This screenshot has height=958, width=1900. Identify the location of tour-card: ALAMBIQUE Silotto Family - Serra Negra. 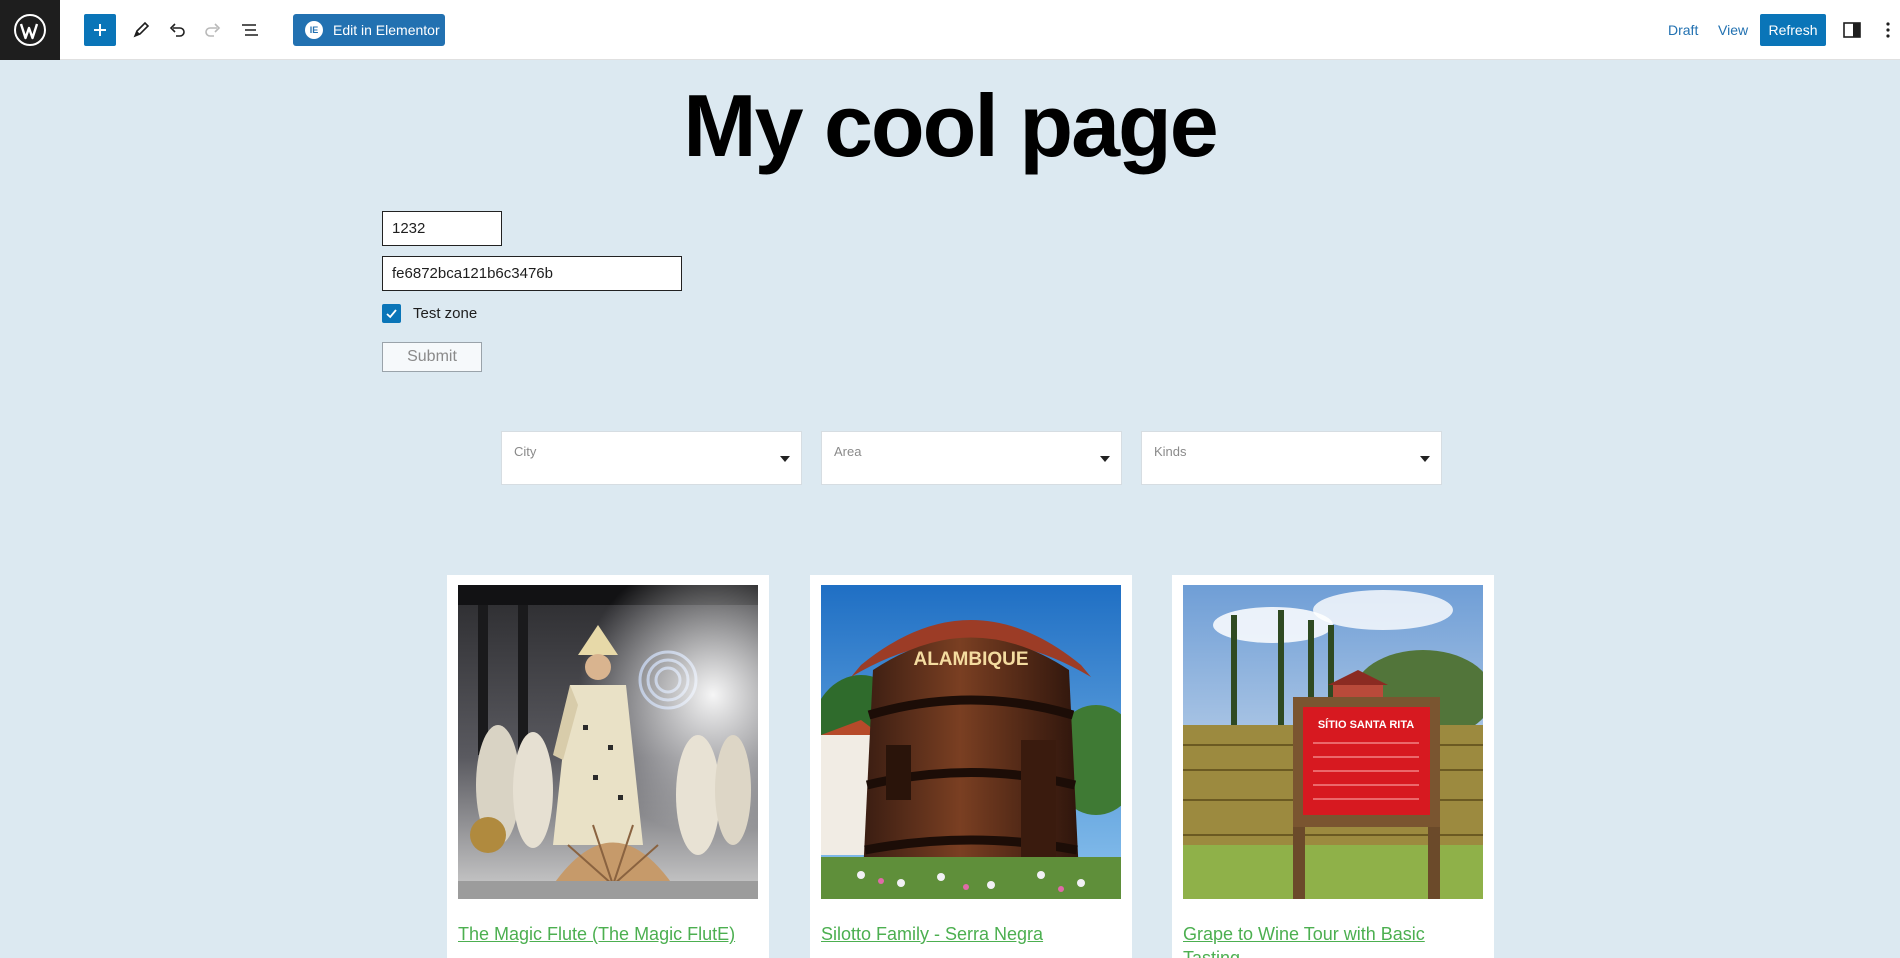
(971, 766).